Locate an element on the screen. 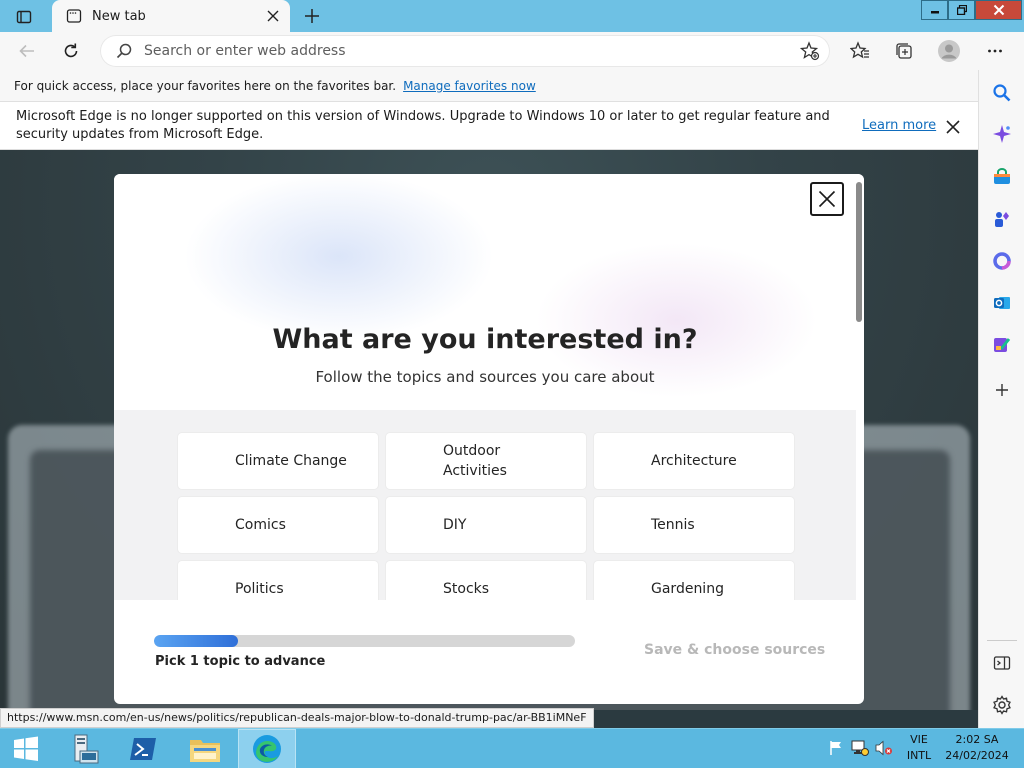 The image size is (1024, 768). taskbar: VIE INTL 2:02 SA 24/02/2024 is located at coordinates (512, 748).